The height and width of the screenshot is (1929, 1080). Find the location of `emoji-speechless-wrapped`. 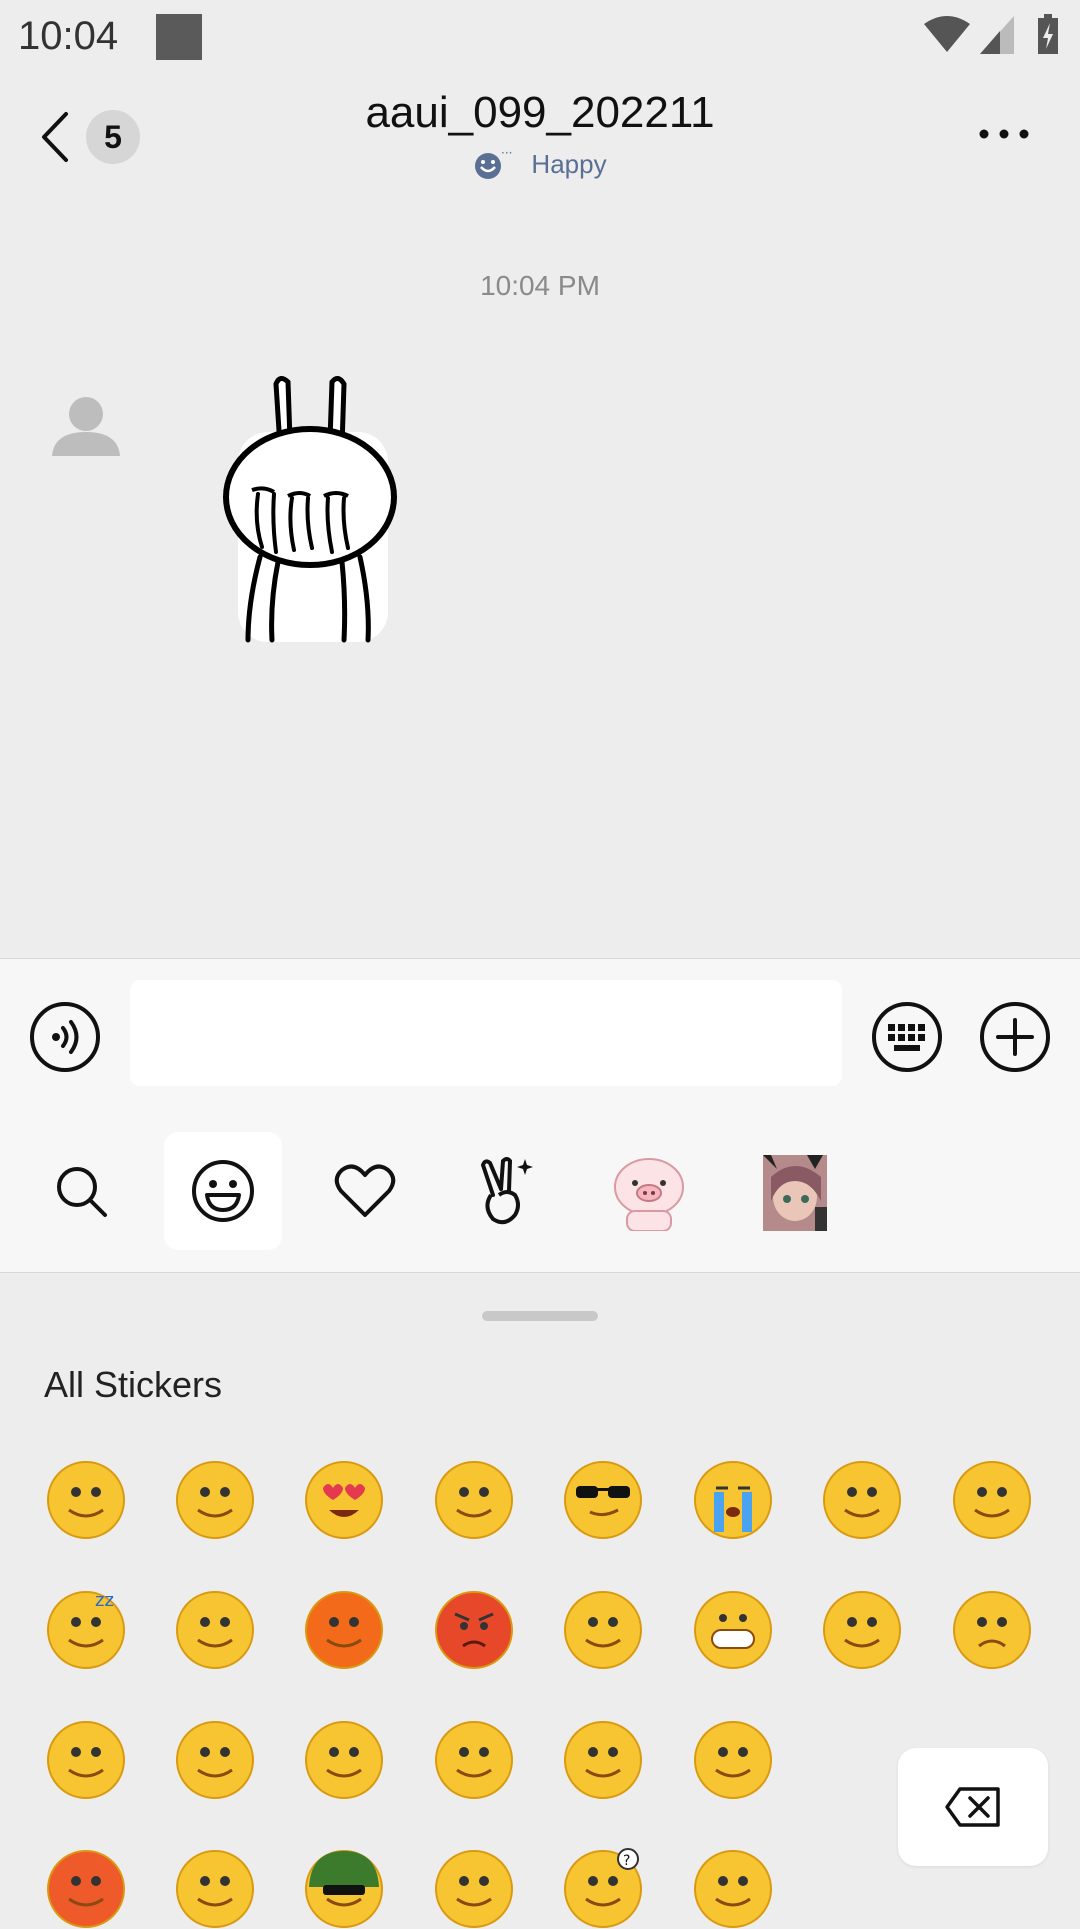

emoji-speechless-wrapped is located at coordinates (992, 1499).